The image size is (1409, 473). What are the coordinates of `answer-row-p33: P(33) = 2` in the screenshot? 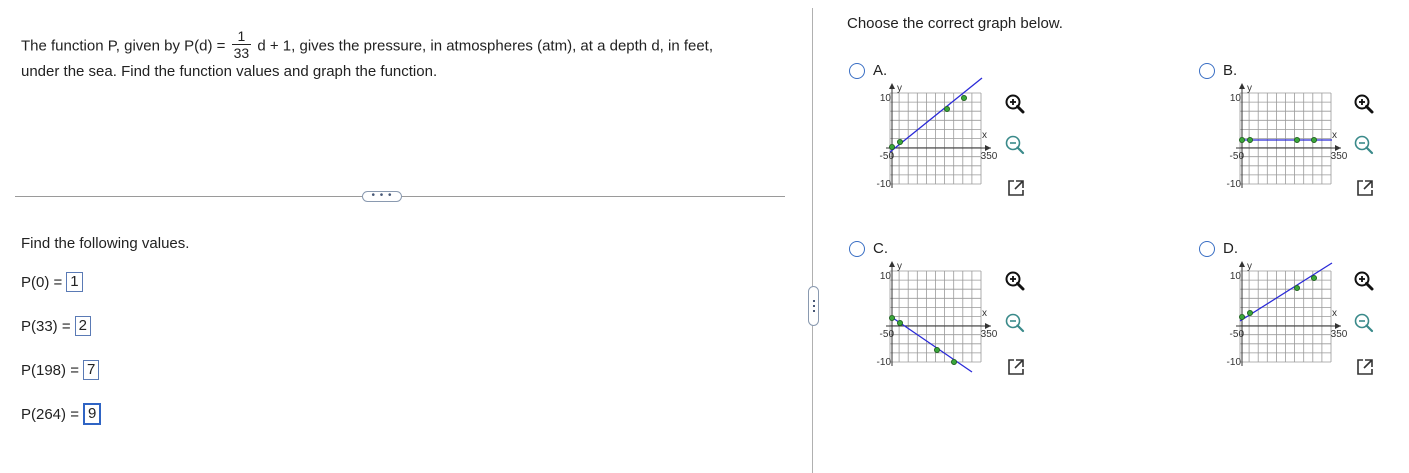 It's located at (56, 326).